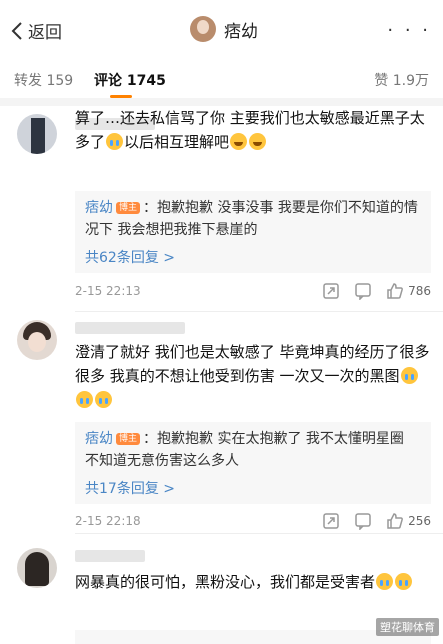 This screenshot has width=443, height=644. I want to click on timestamp: 2-15 22:13, so click(108, 291).